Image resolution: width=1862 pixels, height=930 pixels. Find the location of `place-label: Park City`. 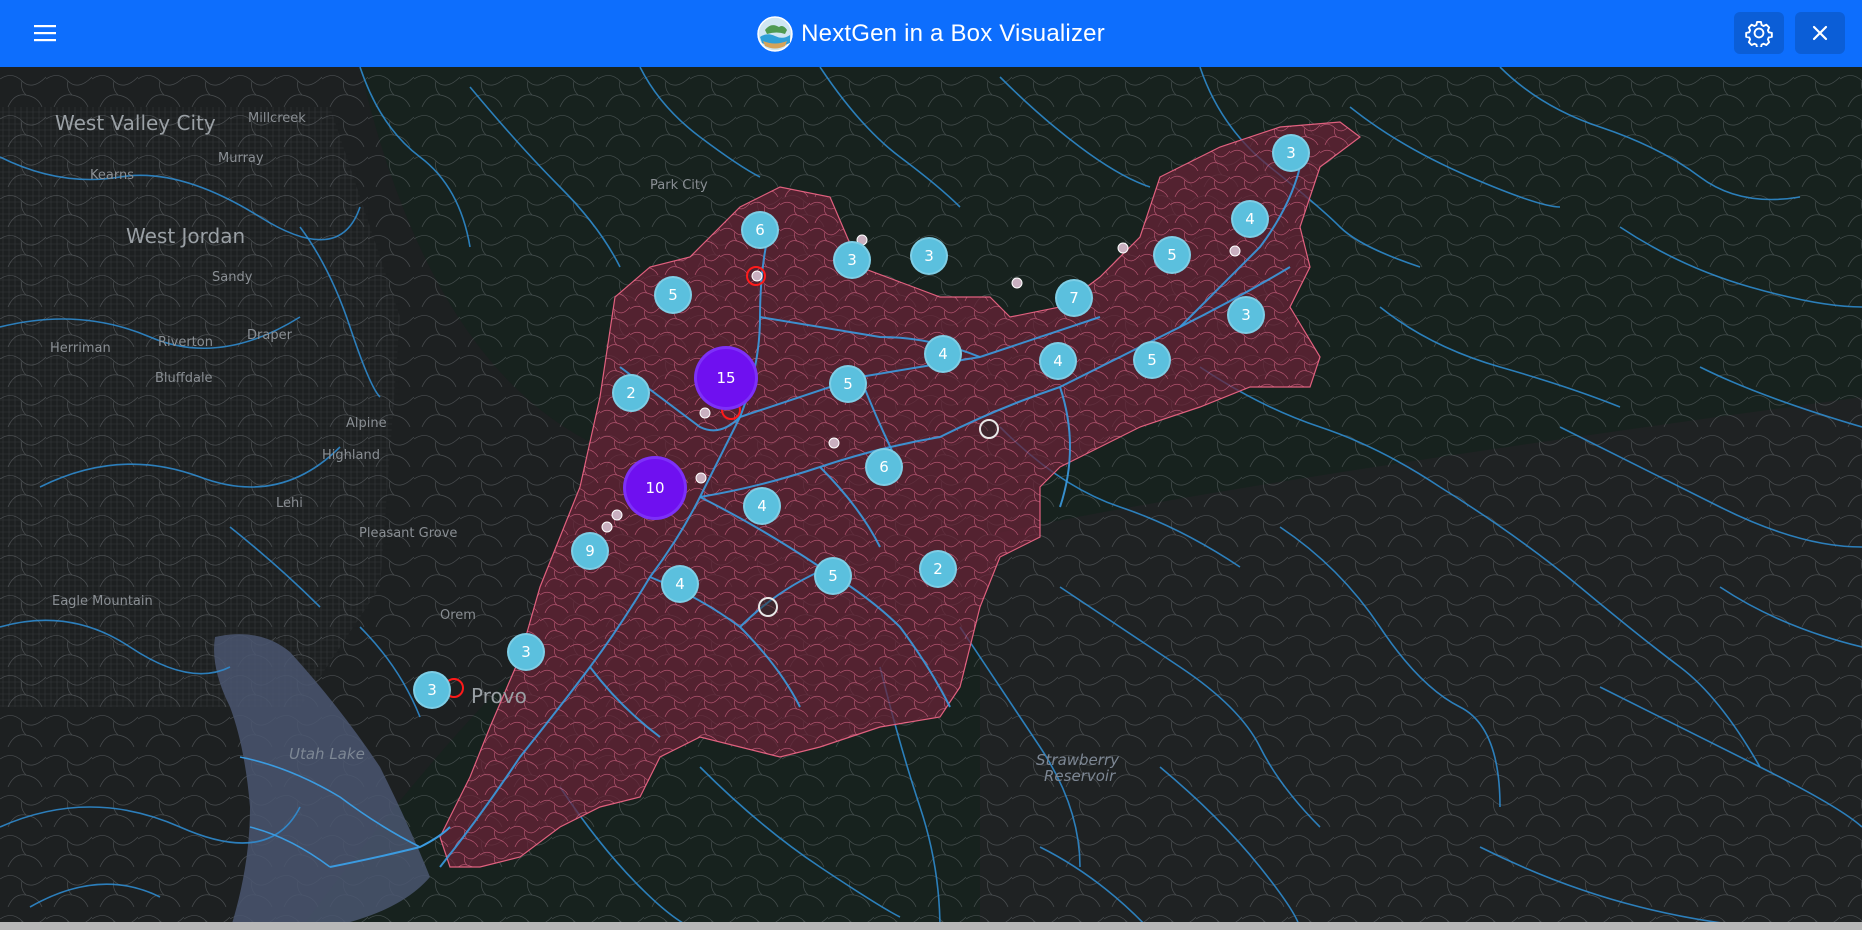

place-label: Park City is located at coordinates (679, 185).